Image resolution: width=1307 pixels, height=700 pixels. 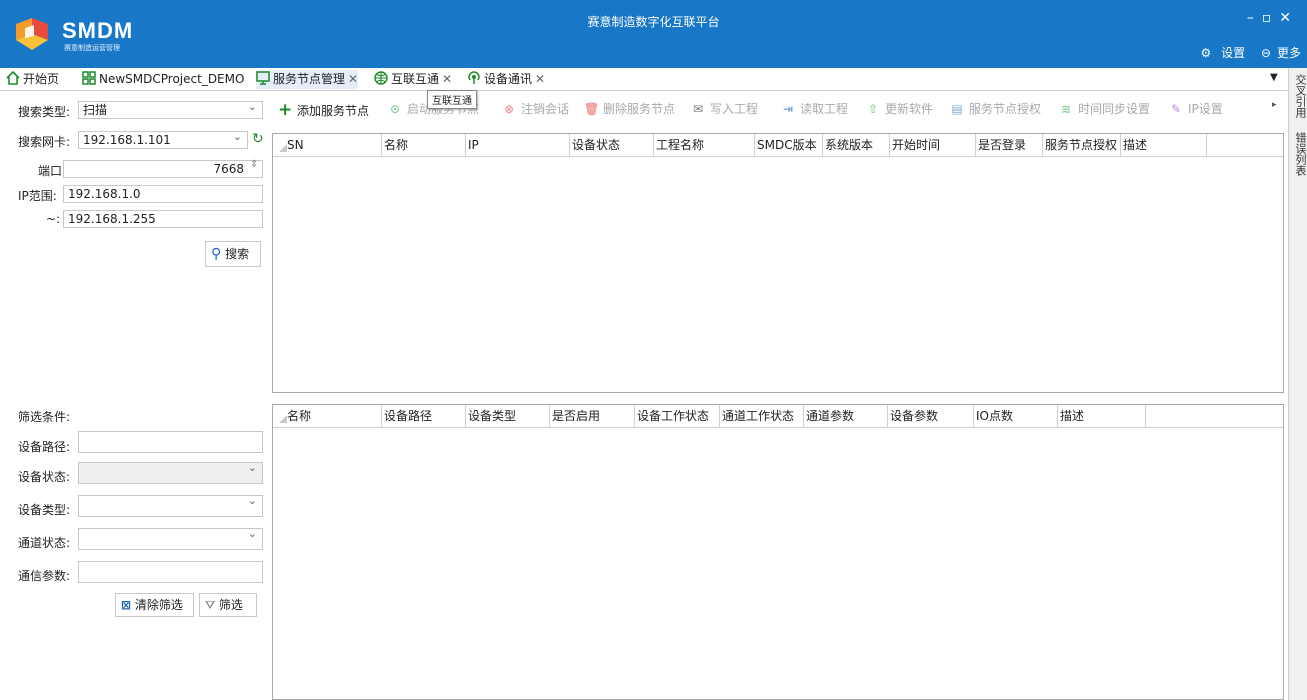 What do you see at coordinates (518, 145) in the screenshot?
I see `column-header: IP` at bounding box center [518, 145].